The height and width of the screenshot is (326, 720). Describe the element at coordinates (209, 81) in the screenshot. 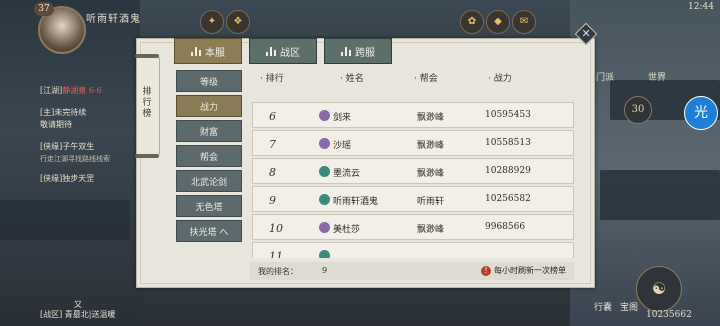

I see `category-level: 等级` at that location.